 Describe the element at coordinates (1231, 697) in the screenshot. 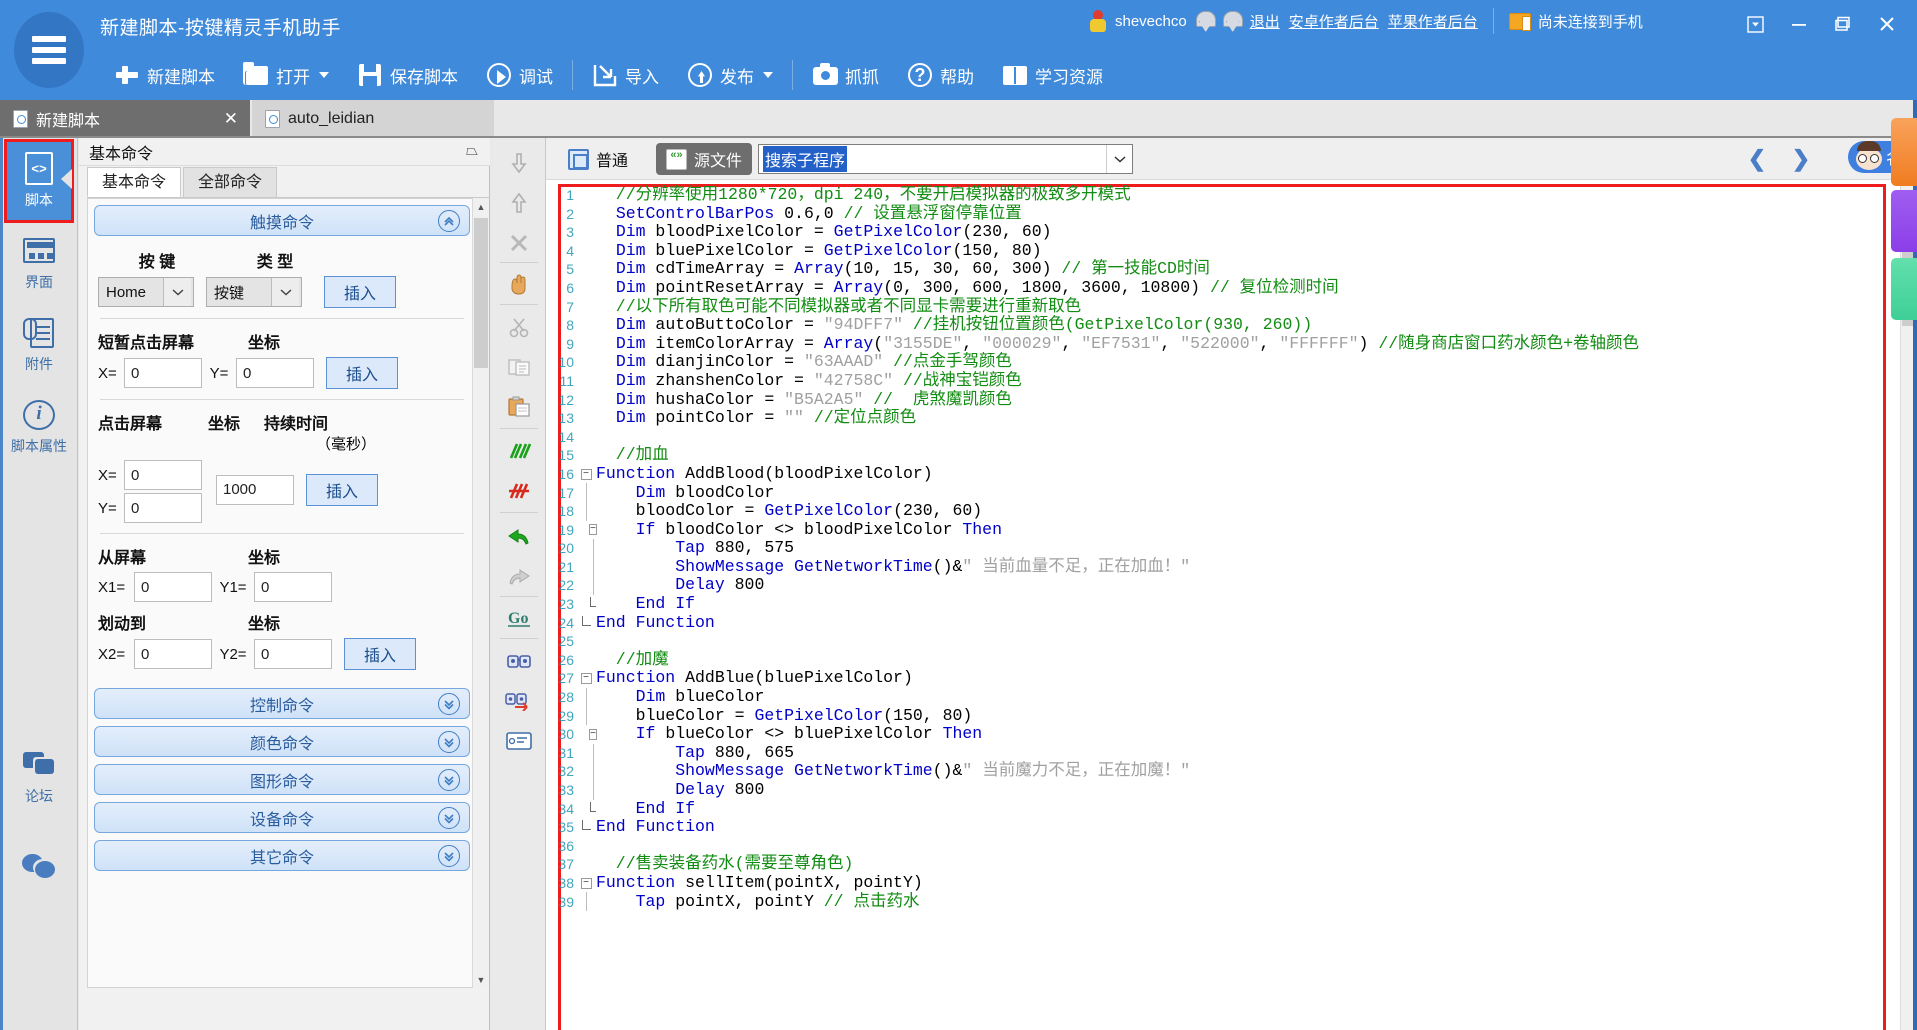

I see `code-line: 28 Dim blueColor` at that location.